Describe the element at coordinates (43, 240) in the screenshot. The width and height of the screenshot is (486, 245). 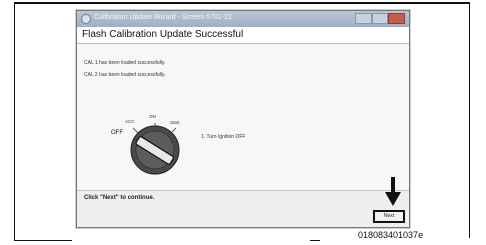
I see `frame-bottom-rule` at that location.